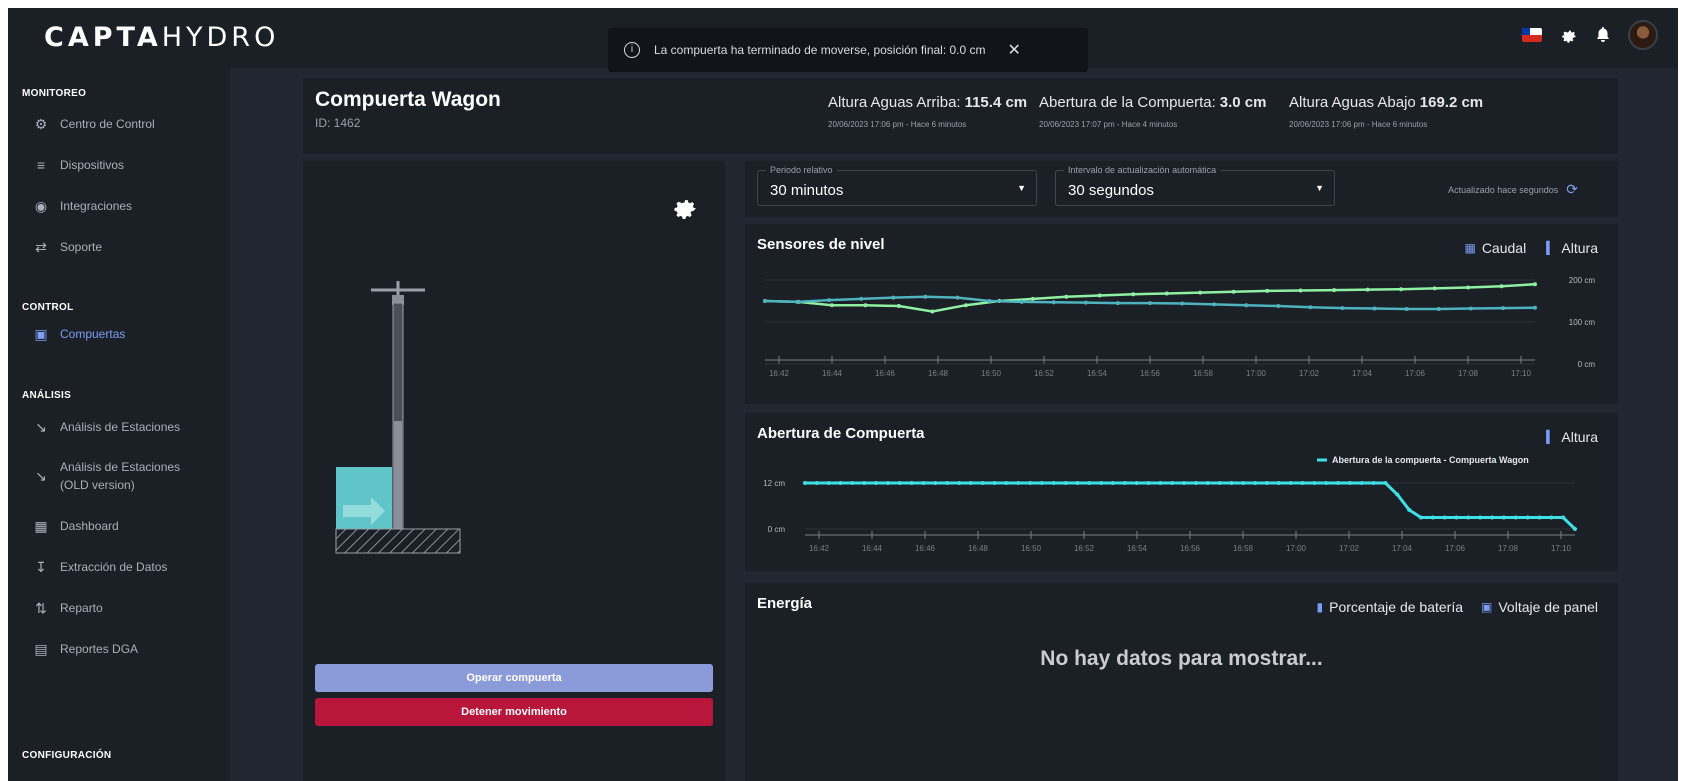  I want to click on legend-battery: Porcentaje de batería, so click(1396, 607).